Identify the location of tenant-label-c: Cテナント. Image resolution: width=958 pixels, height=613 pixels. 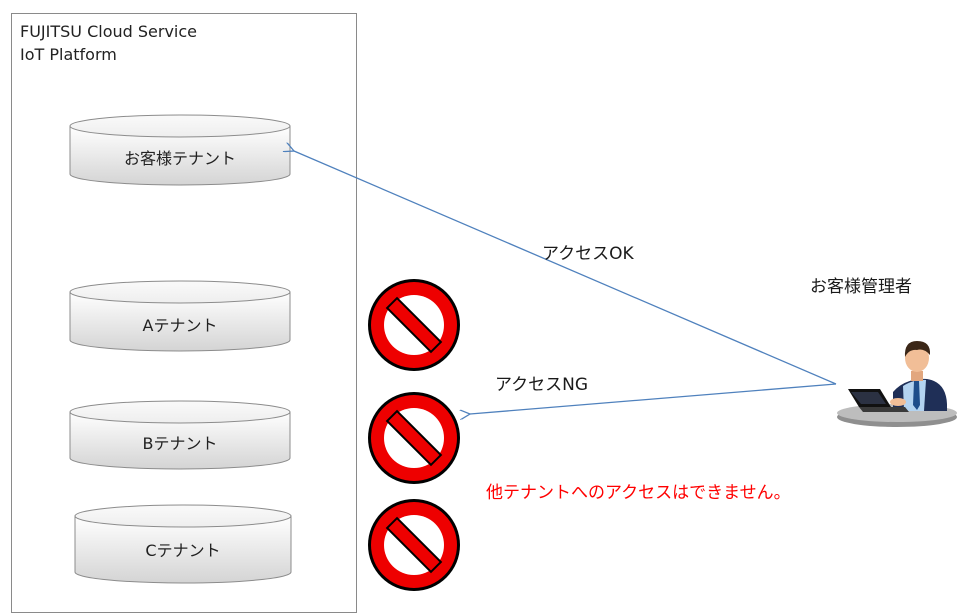
(183, 550).